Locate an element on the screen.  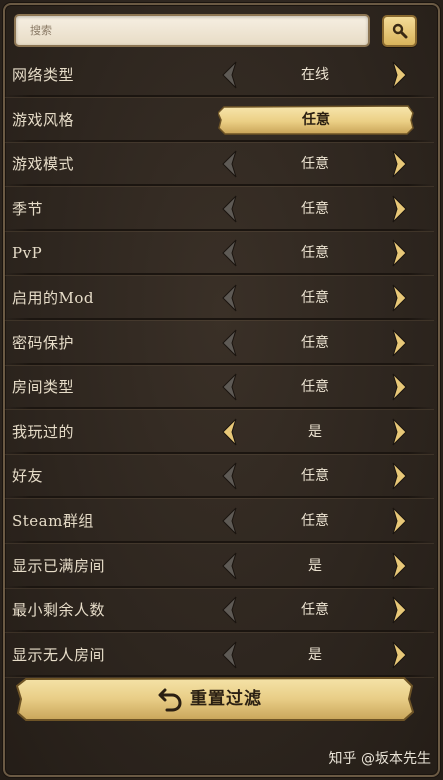
filter-row-label: 游戏模式 is located at coordinates (43, 164).